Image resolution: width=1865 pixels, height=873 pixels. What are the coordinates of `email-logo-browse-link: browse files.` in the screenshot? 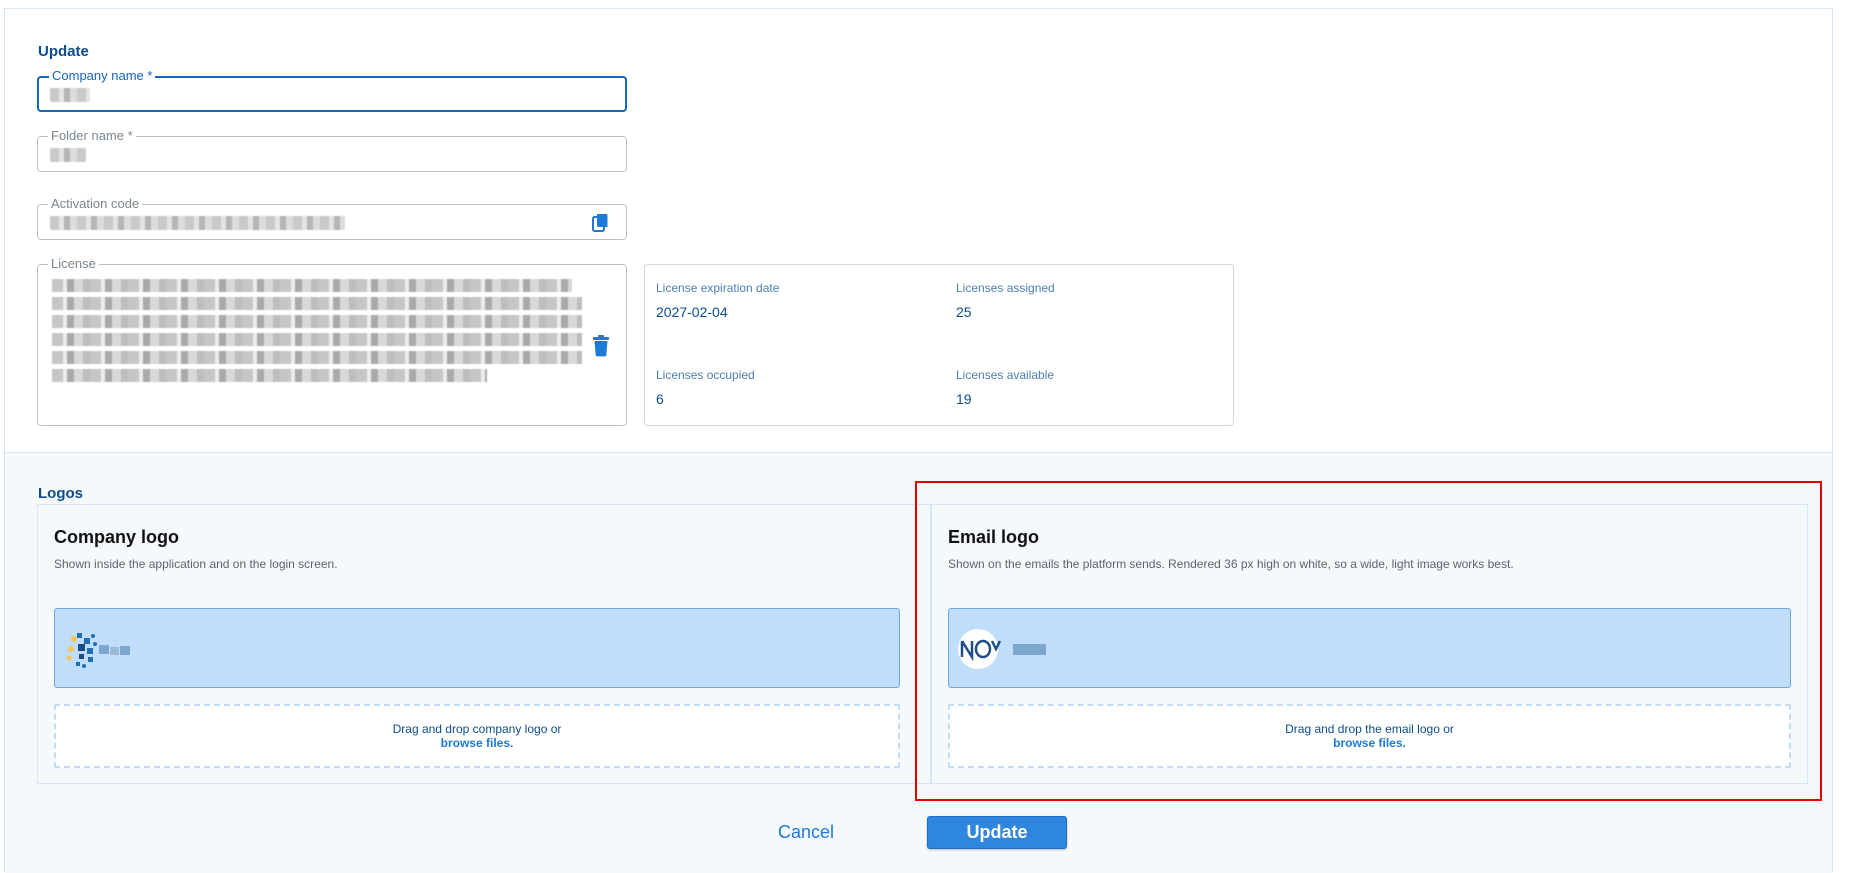 It's located at (1369, 743).